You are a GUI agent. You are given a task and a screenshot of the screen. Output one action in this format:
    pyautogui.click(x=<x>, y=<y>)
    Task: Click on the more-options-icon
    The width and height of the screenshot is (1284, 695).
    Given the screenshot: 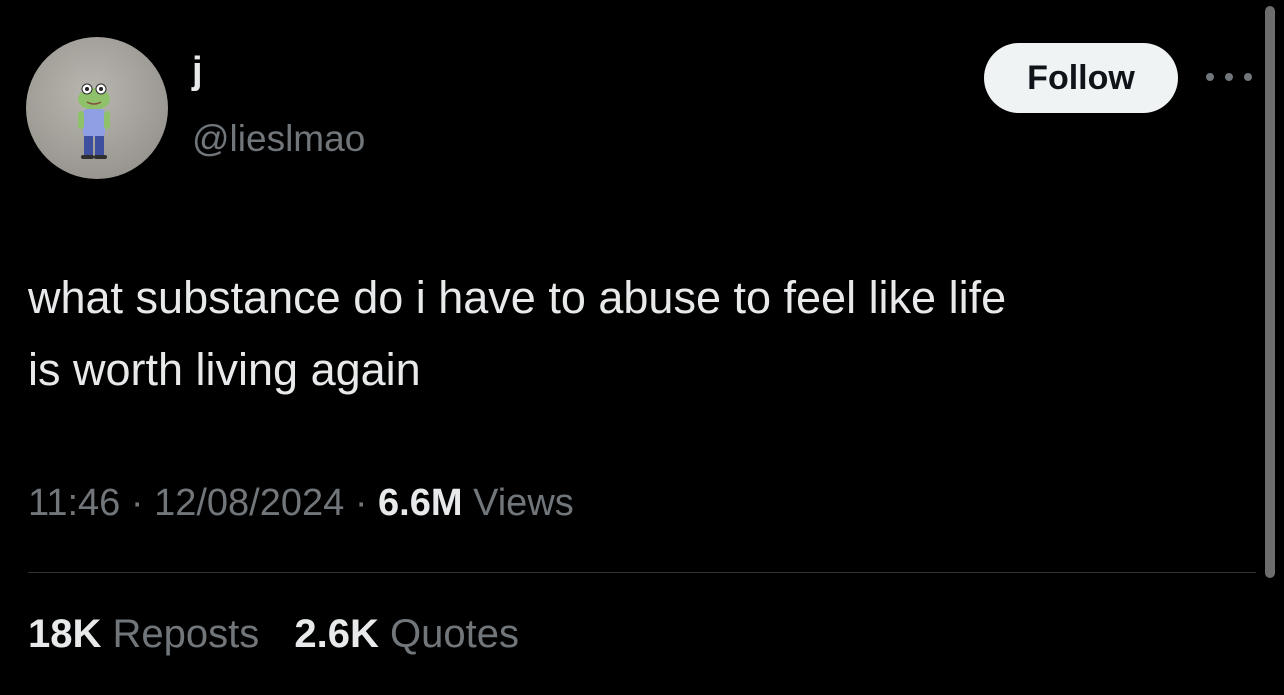 What is the action you would take?
    pyautogui.click(x=1229, y=77)
    